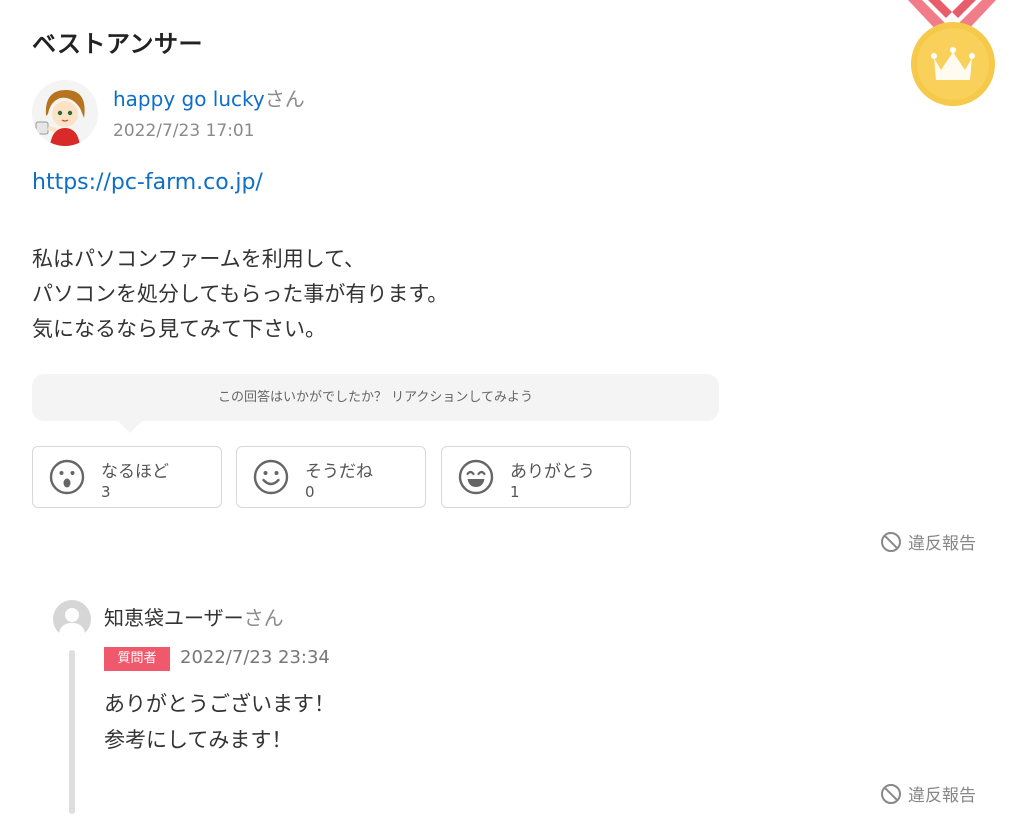  I want to click on reaction-count: 1, so click(515, 492).